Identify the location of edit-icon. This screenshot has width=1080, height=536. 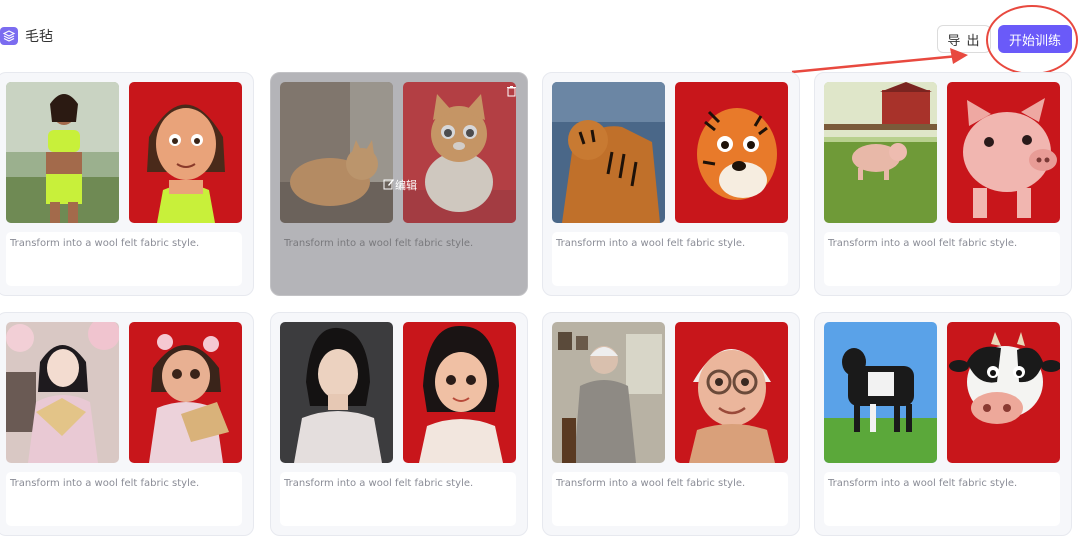
(389, 185).